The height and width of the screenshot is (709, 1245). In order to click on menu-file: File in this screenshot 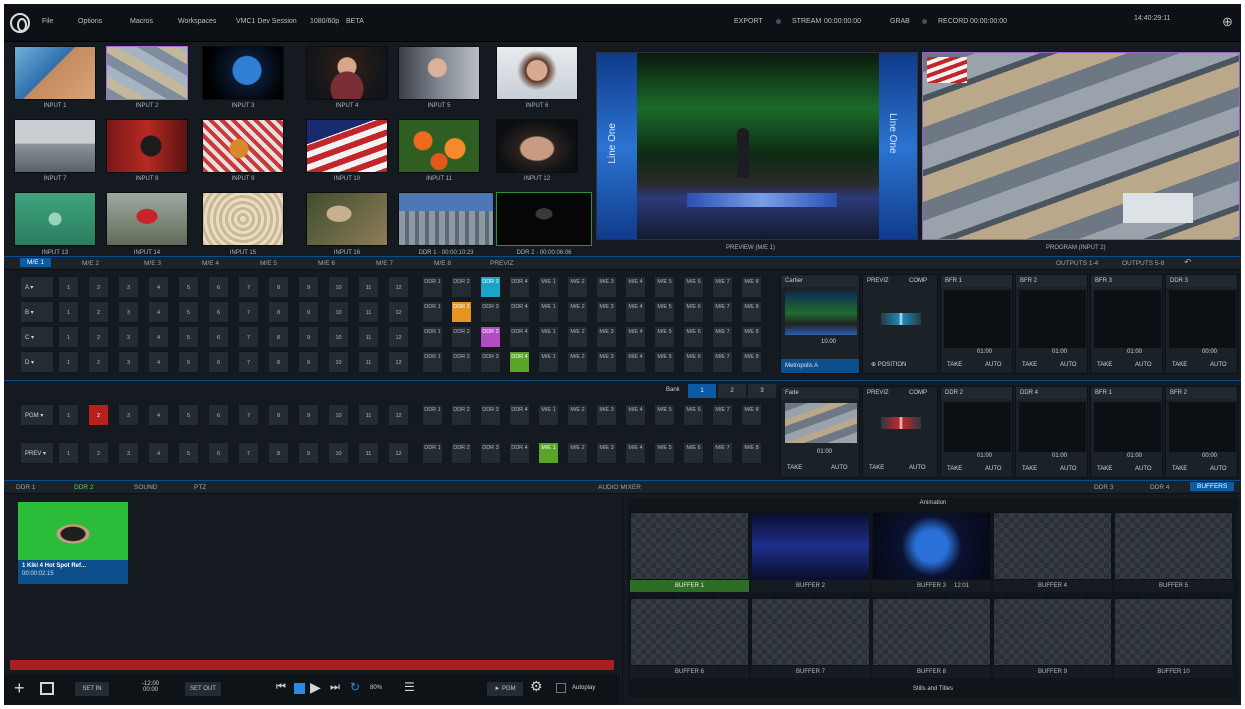, I will do `click(47, 21)`.